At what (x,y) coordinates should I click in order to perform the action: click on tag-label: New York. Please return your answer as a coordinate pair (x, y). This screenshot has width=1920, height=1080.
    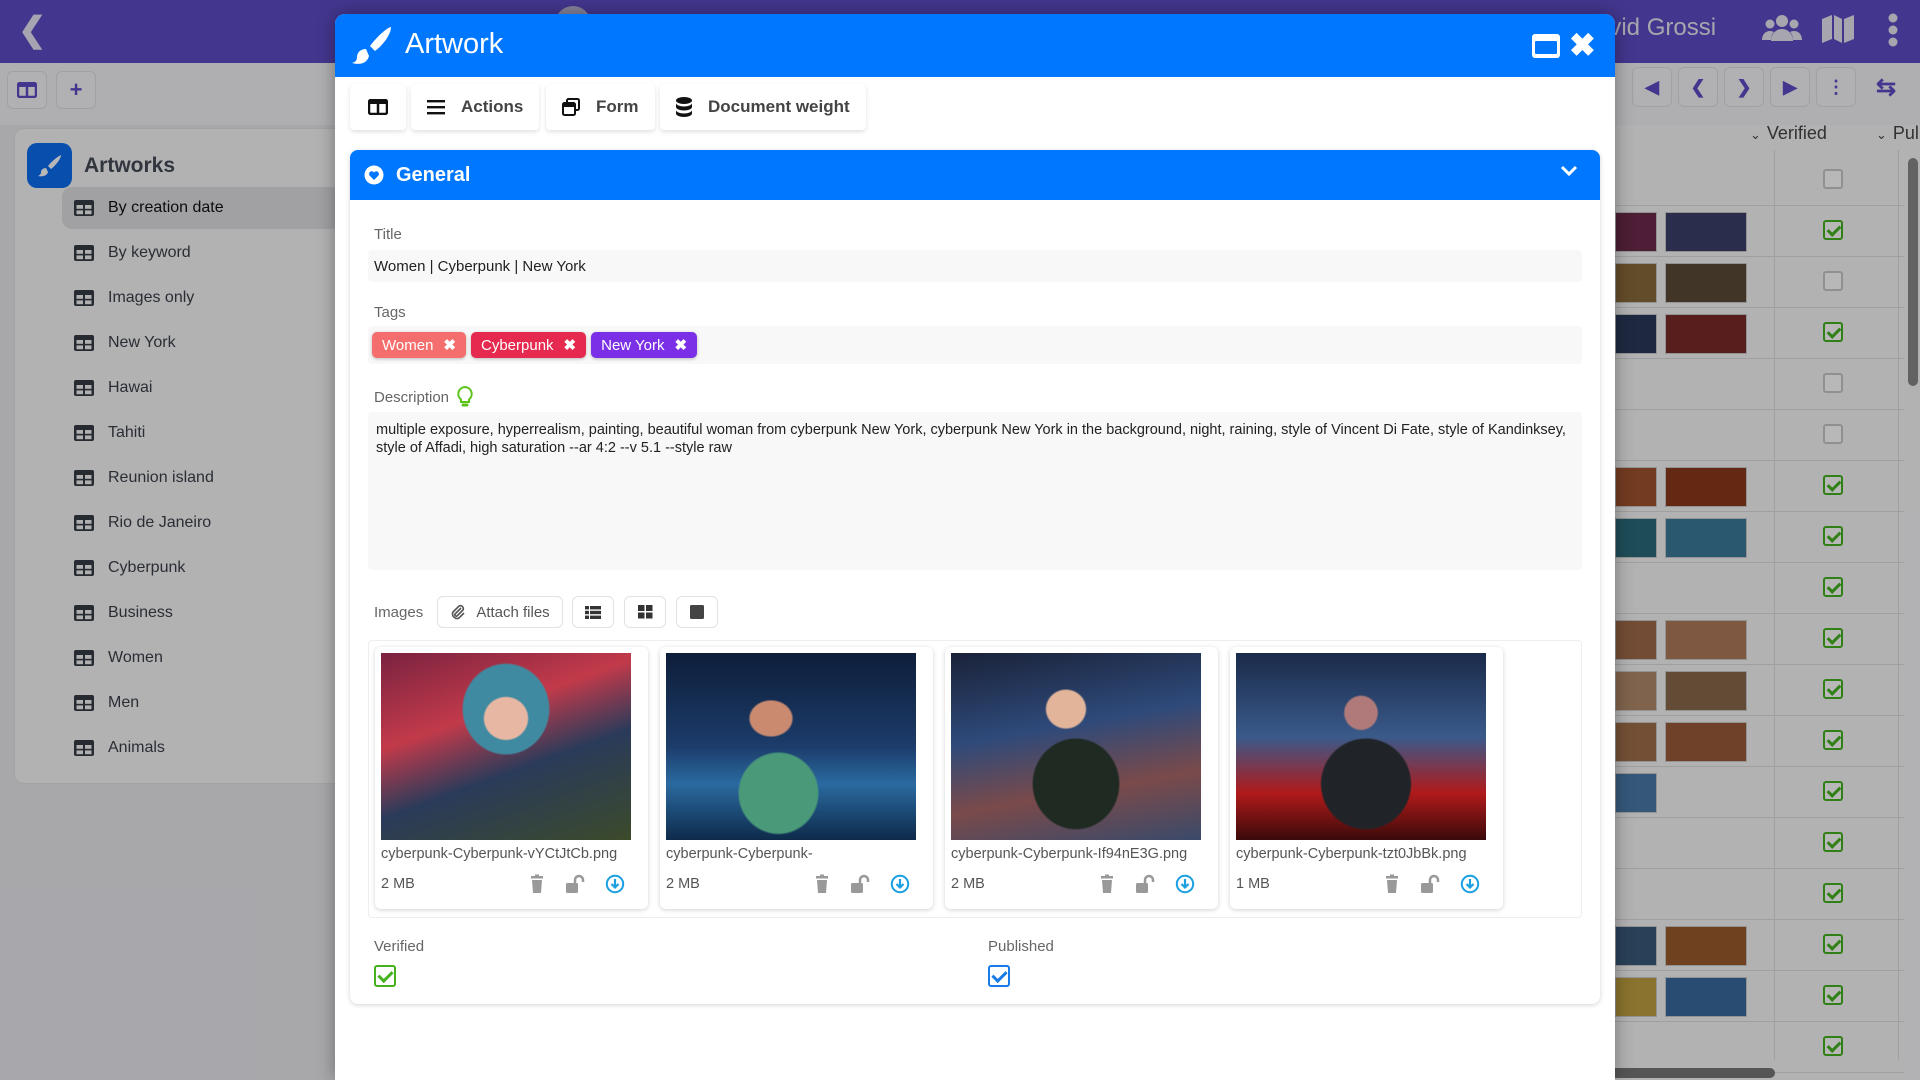
    Looking at the image, I should click on (633, 345).